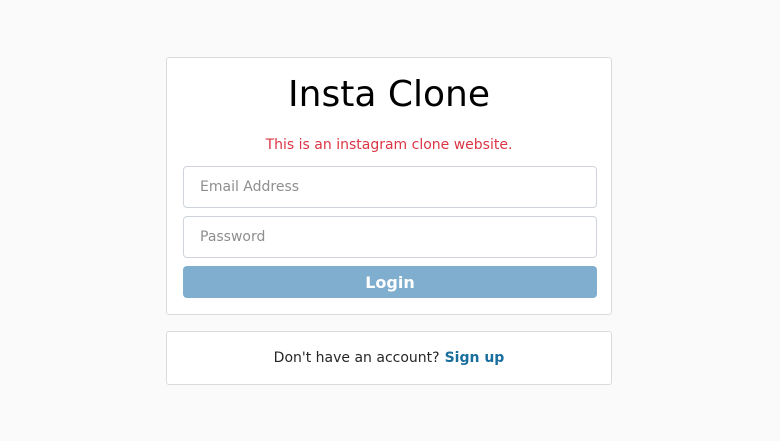 Image resolution: width=780 pixels, height=441 pixels. Describe the element at coordinates (389, 145) in the screenshot. I see `site-description: This is an instagram clone website.` at that location.